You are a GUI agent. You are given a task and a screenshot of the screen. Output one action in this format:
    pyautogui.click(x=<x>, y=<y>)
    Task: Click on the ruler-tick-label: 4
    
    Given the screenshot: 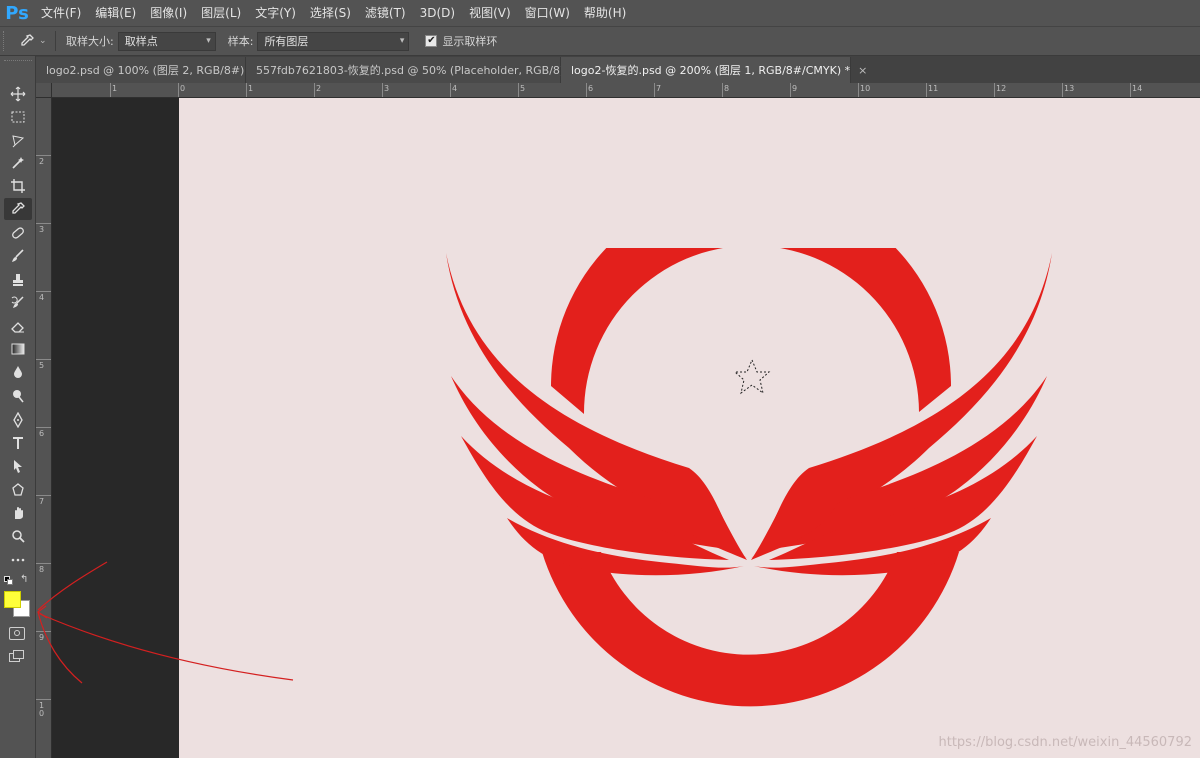 What is the action you would take?
    pyautogui.click(x=42, y=297)
    